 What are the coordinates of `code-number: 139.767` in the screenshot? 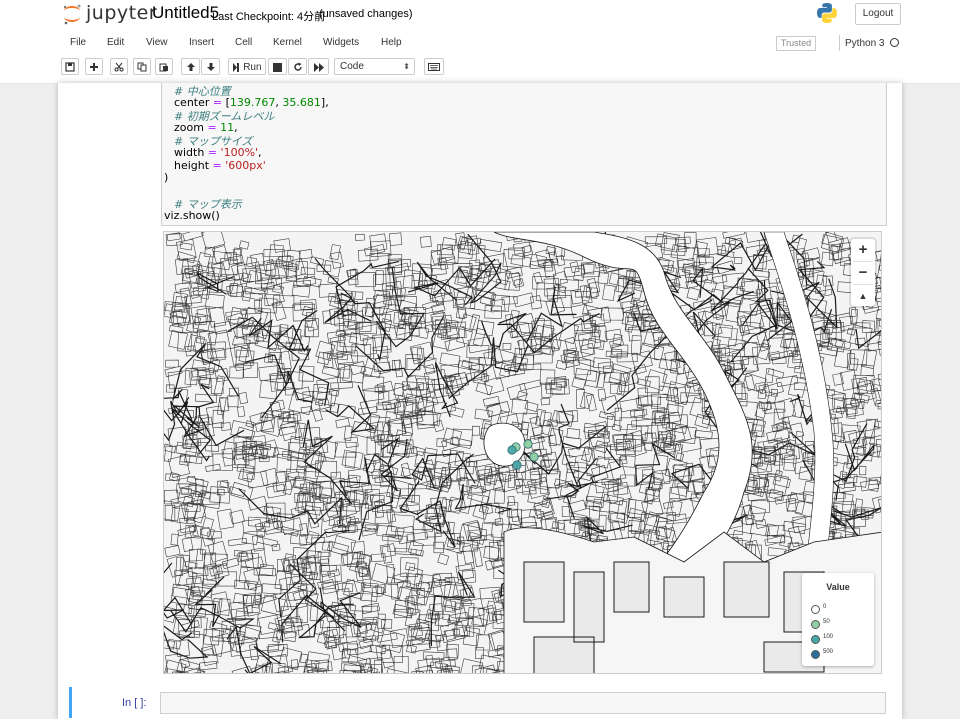 It's located at (252, 102).